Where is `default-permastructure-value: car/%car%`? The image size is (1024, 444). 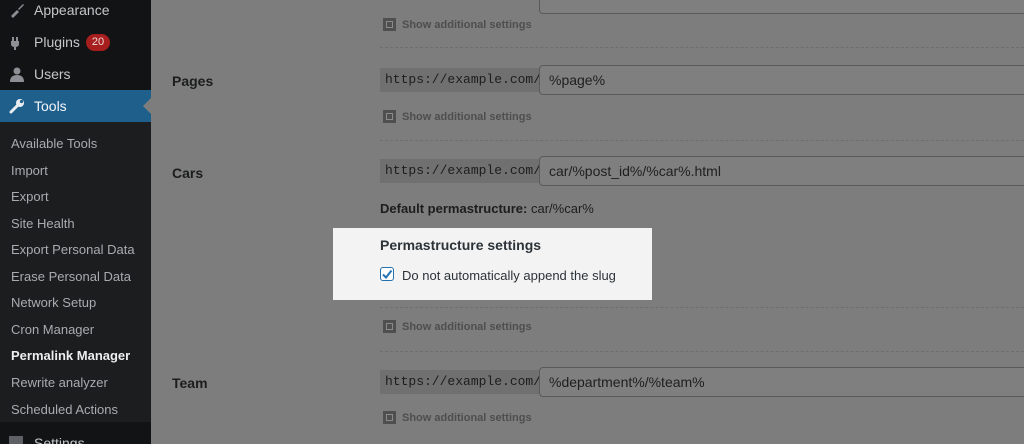
default-permastructure-value: car/%car% is located at coordinates (562, 208).